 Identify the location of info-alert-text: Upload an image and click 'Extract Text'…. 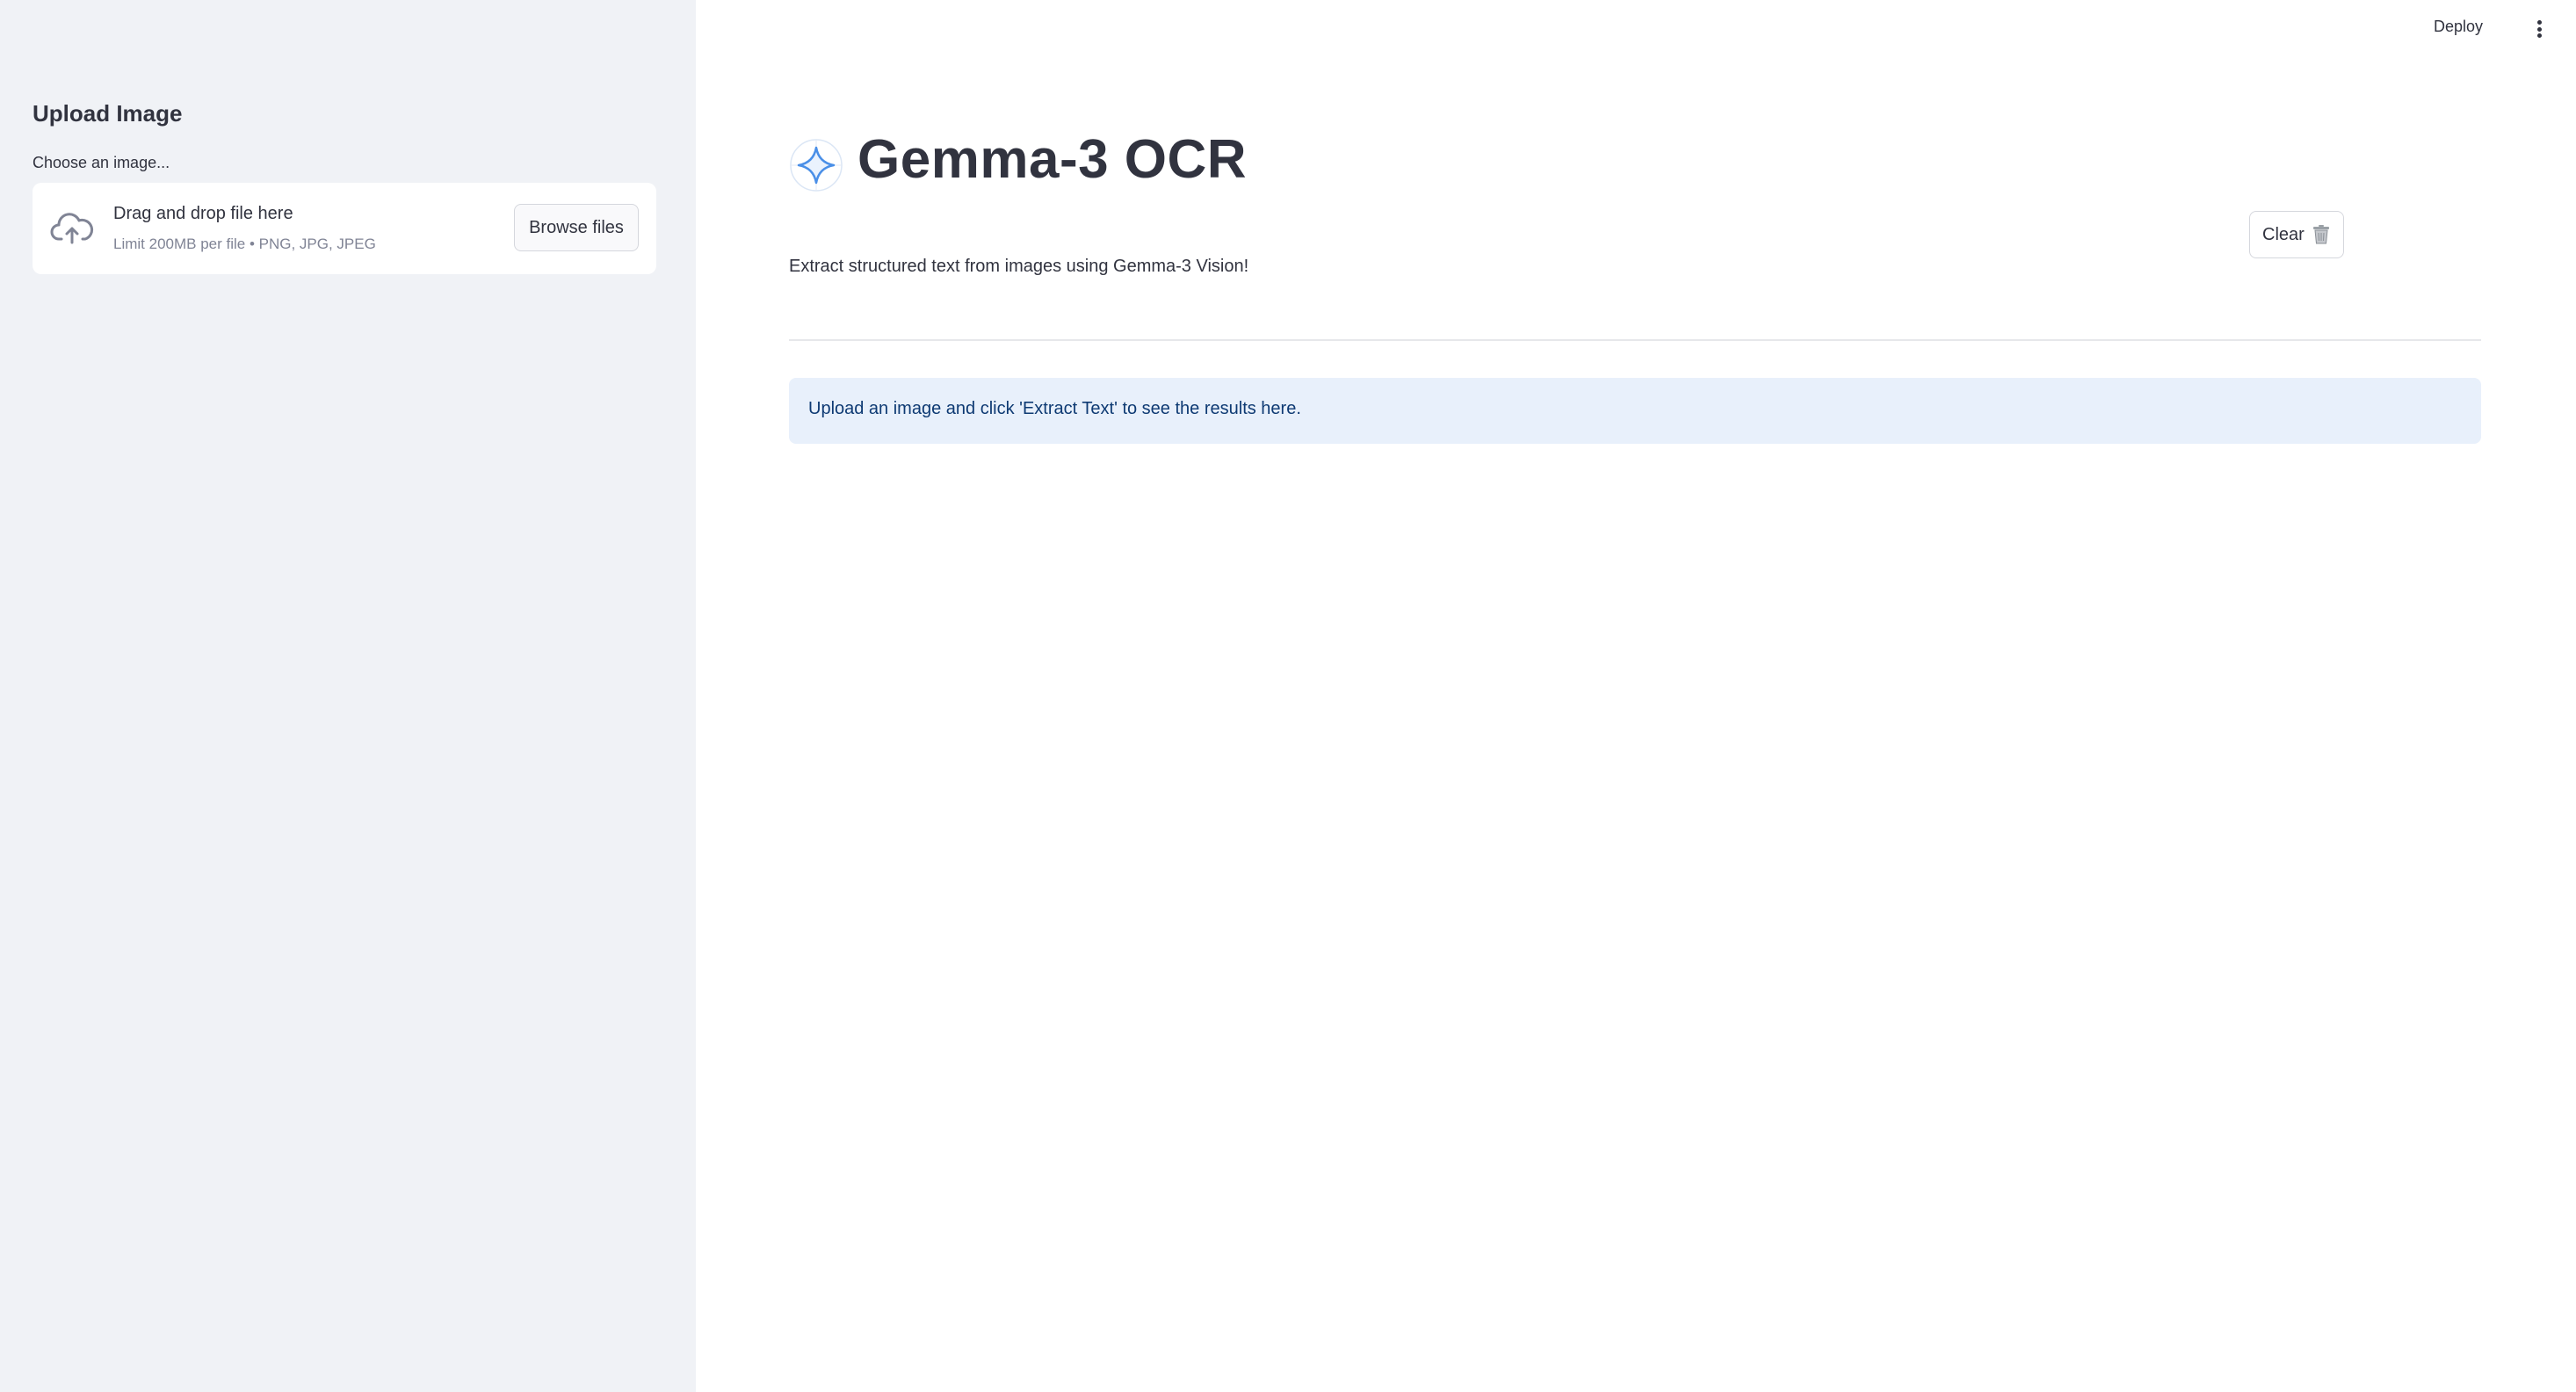
(1054, 408).